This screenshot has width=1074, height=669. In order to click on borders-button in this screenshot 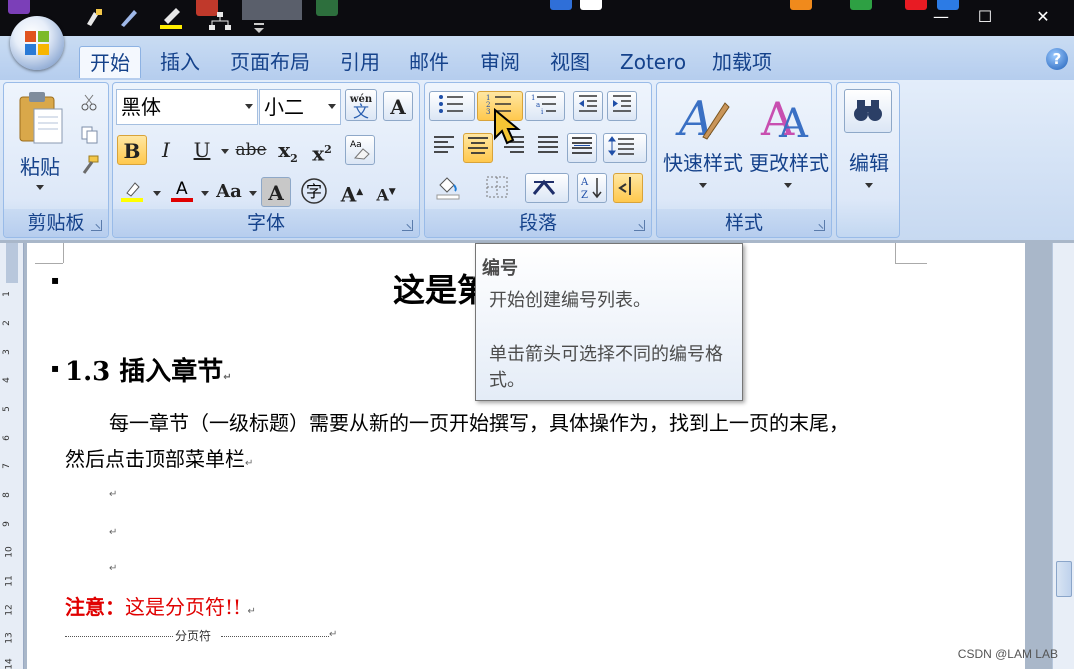, I will do `click(500, 188)`.